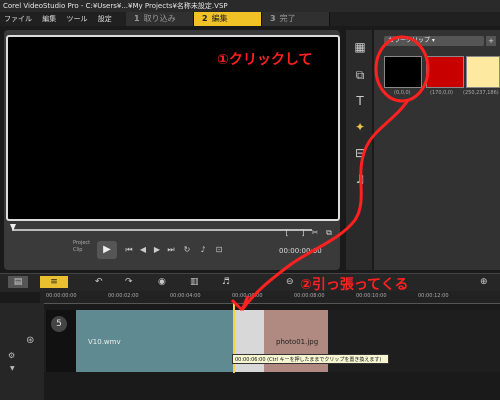 The width and height of the screenshot is (500, 400). Describe the element at coordinates (484, 282) in the screenshot. I see `zoom-in-icon: ⊕` at that location.